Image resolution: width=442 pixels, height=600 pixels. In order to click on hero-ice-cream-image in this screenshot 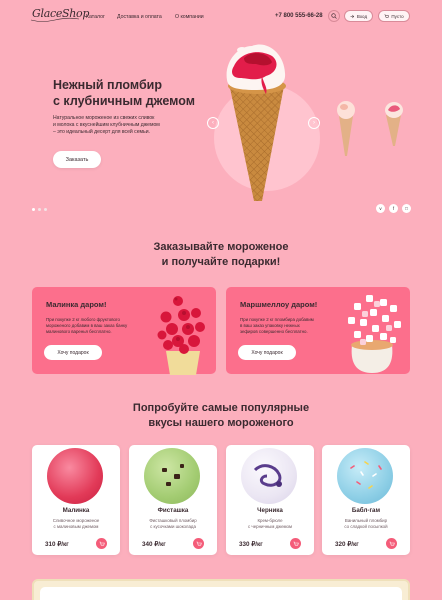, I will do `click(256, 122)`.